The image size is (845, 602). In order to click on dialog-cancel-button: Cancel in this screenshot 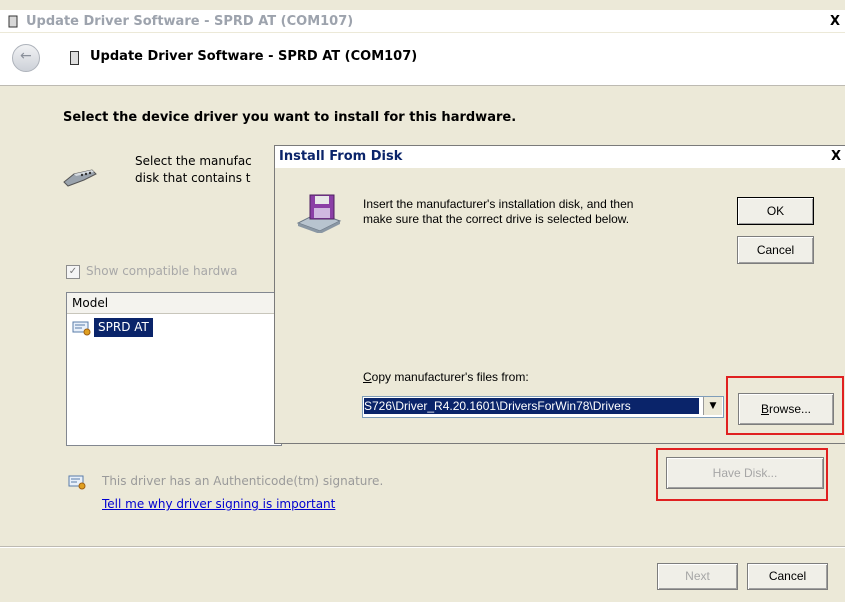, I will do `click(775, 250)`.